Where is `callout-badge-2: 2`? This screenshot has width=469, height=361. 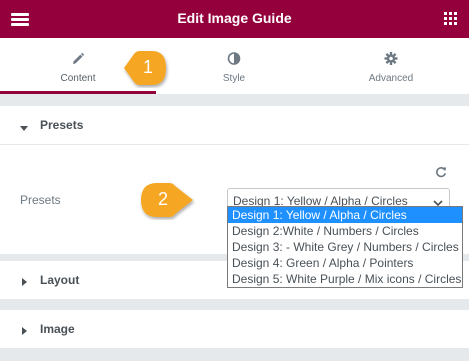 callout-badge-2: 2 is located at coordinates (165, 200).